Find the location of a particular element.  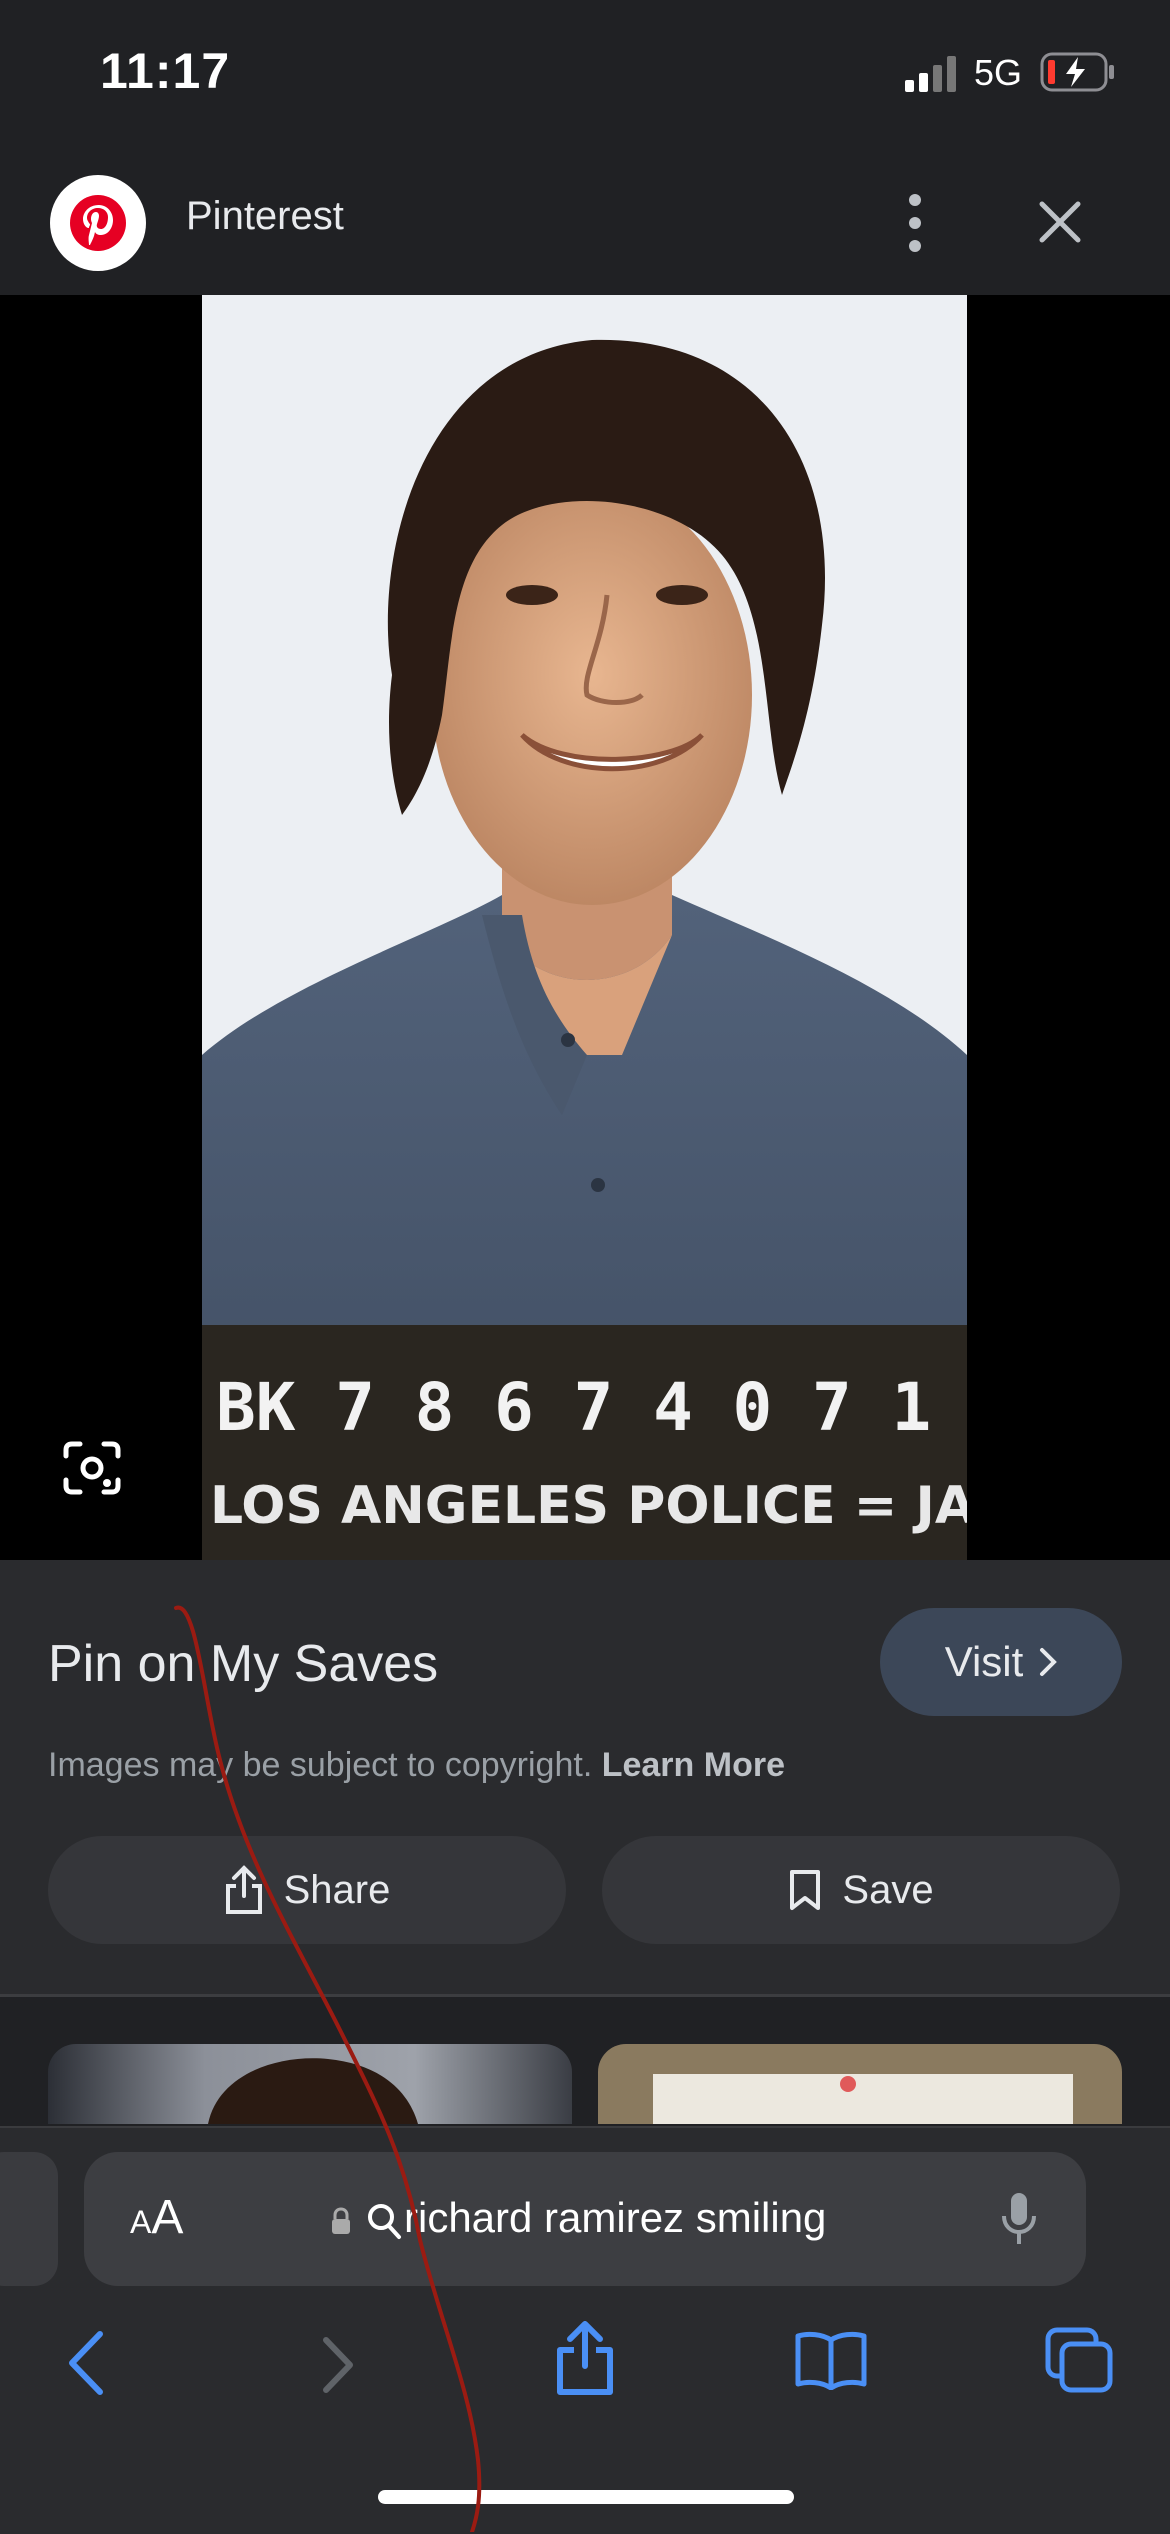

home-indicator is located at coordinates (586, 2497).